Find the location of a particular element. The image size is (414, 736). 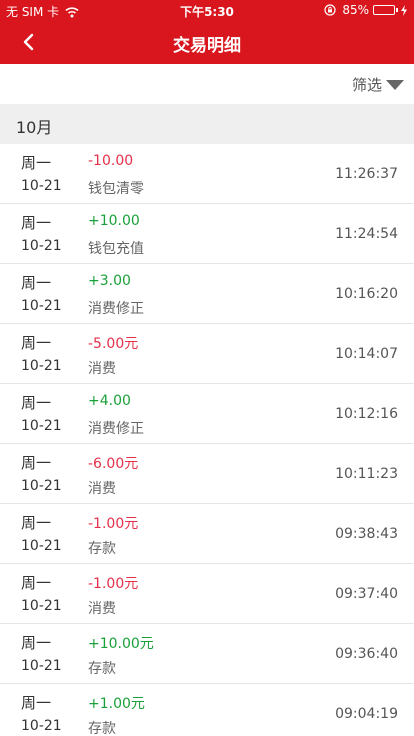

filter-button: 筛选 is located at coordinates (378, 84).